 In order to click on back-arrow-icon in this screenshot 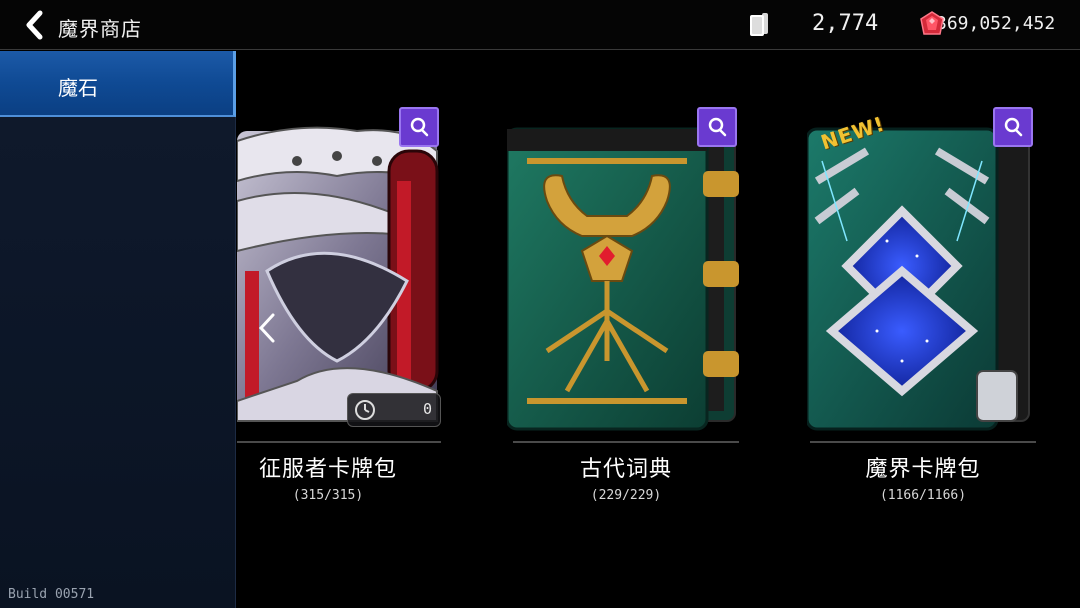, I will do `click(34, 25)`.